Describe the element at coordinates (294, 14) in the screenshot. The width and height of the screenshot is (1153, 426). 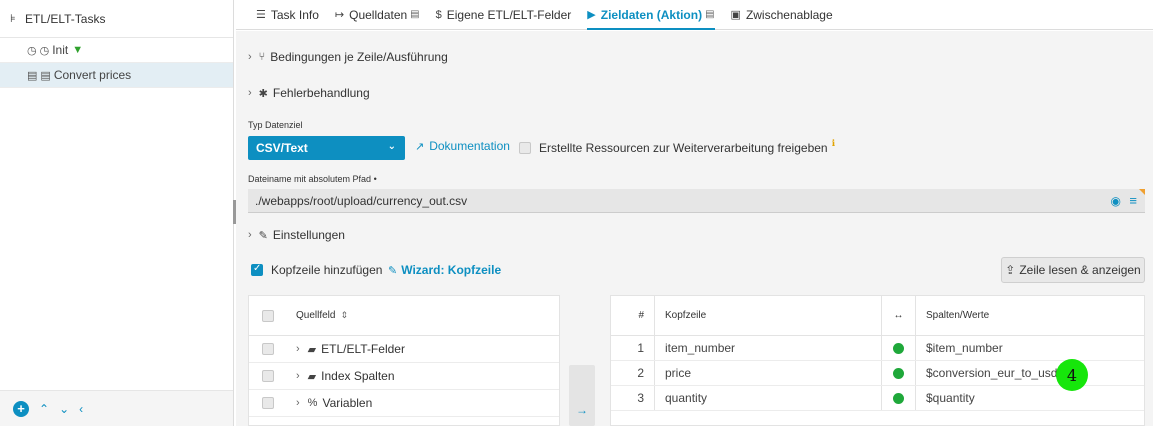
I see `tab-label: Task Info` at that location.